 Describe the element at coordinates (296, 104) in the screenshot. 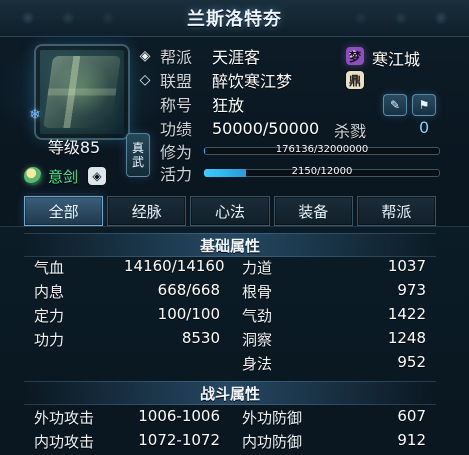

I see `title-row: 称号 狂放 ✎ ⚑` at that location.